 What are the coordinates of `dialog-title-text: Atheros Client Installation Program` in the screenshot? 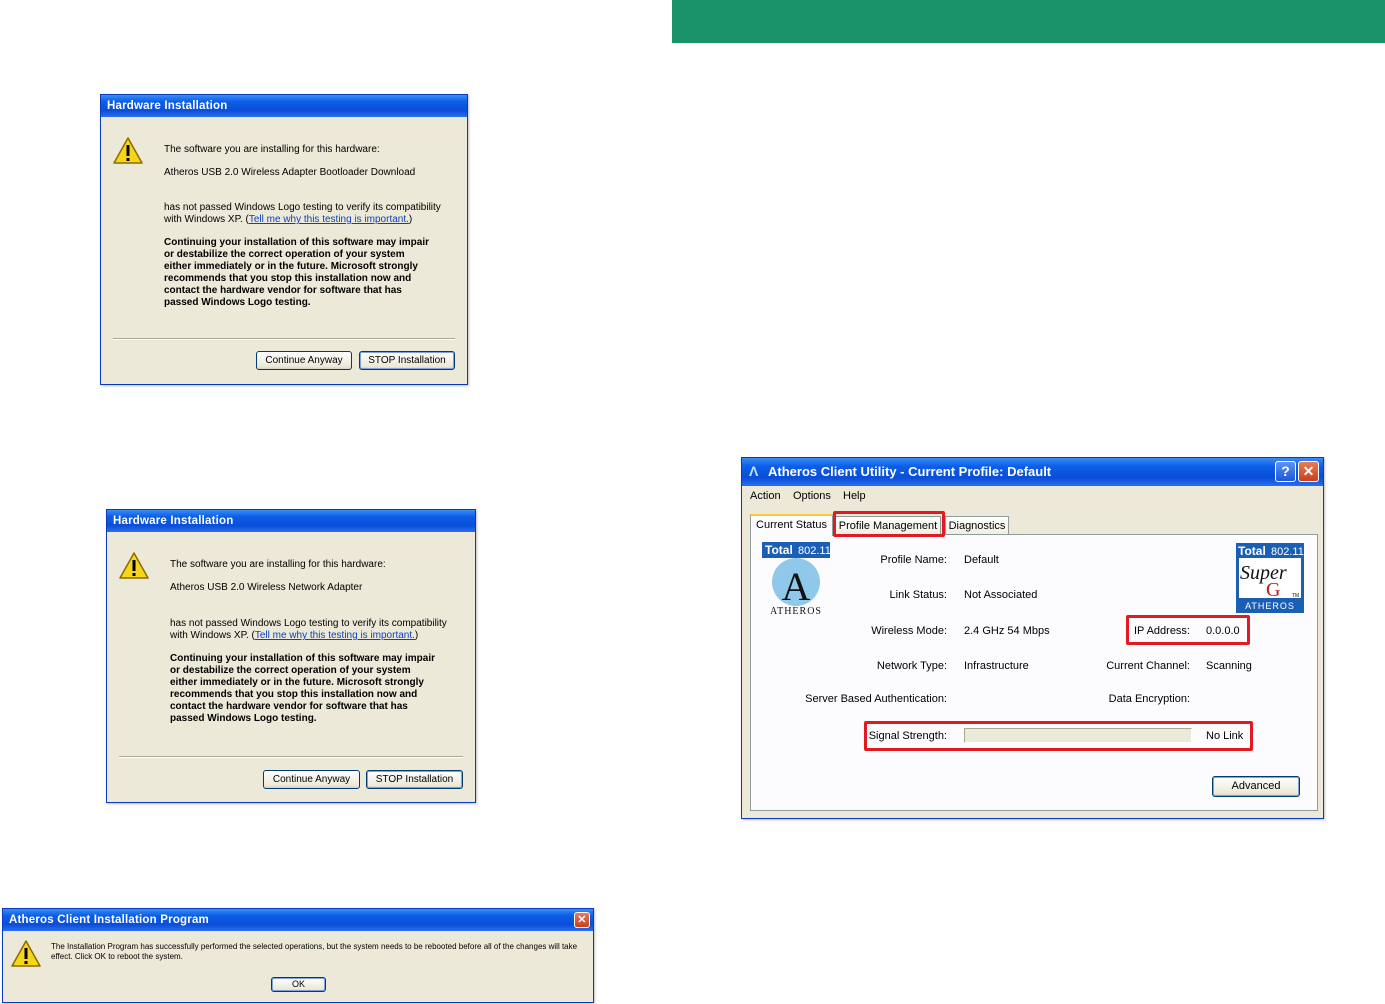 It's located at (109, 920).